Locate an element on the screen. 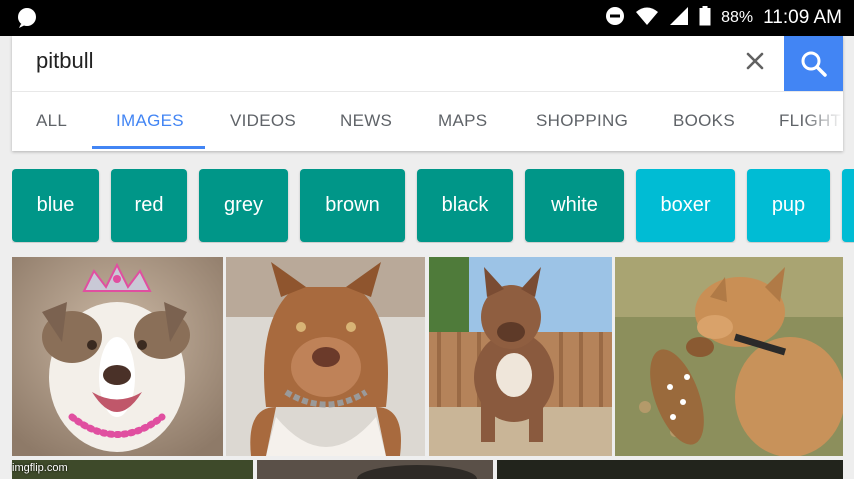 This screenshot has height=479, width=854. chip-pup: pup is located at coordinates (788, 205).